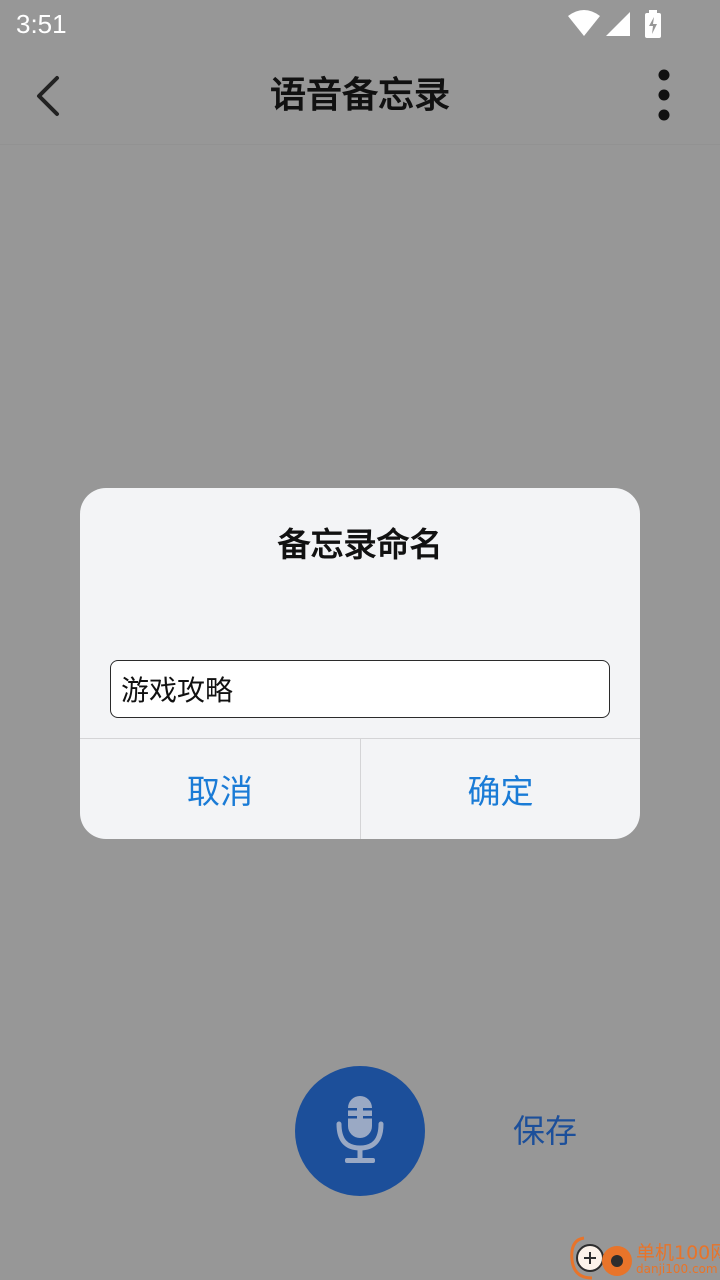  I want to click on cancel-button: 取消, so click(220, 789).